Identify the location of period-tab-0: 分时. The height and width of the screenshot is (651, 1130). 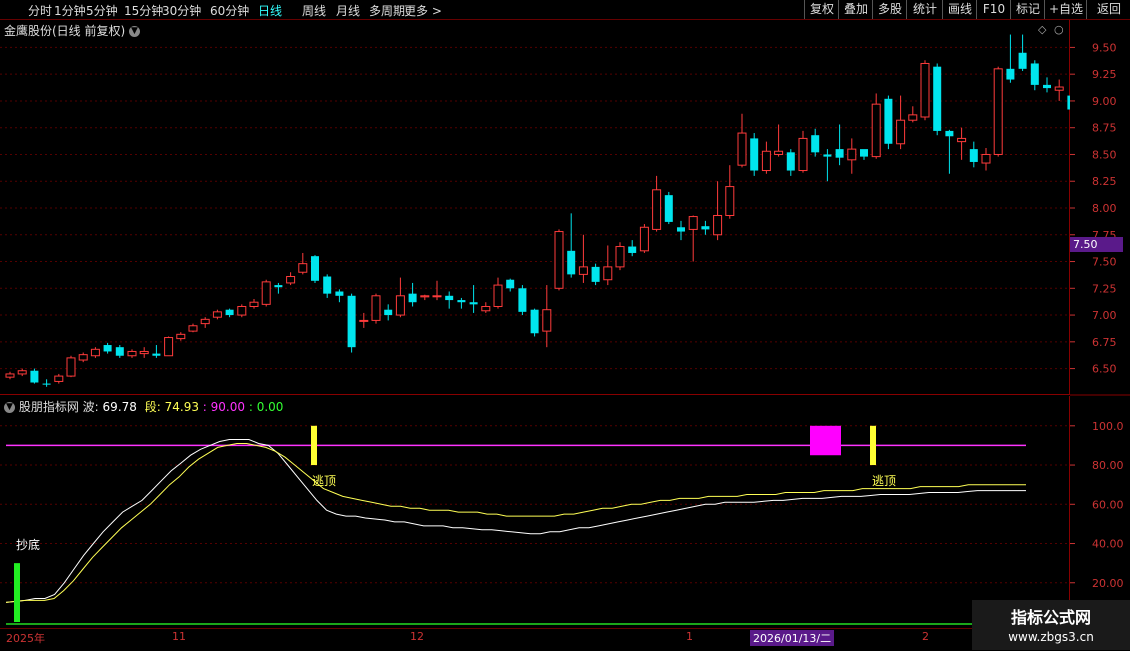
(40, 10).